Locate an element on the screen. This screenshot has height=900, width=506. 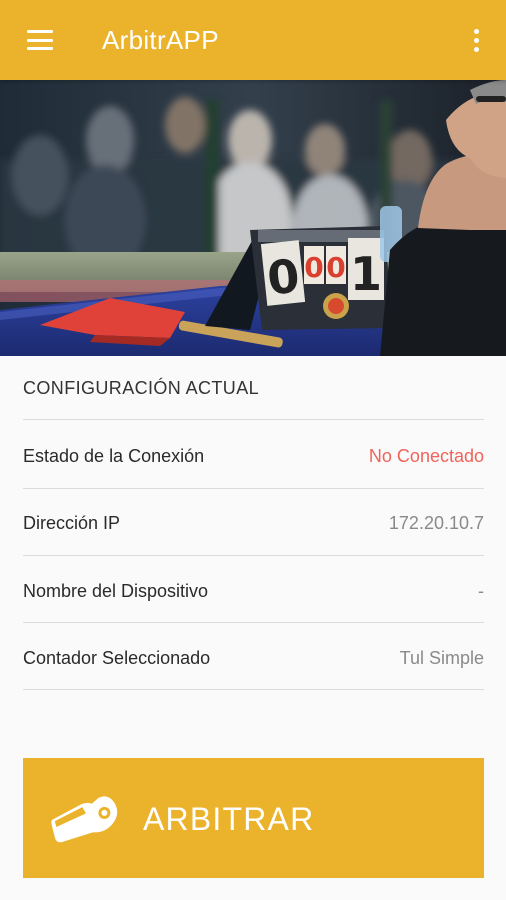
arbitrar-button: ARBITRAR is located at coordinates (253, 818).